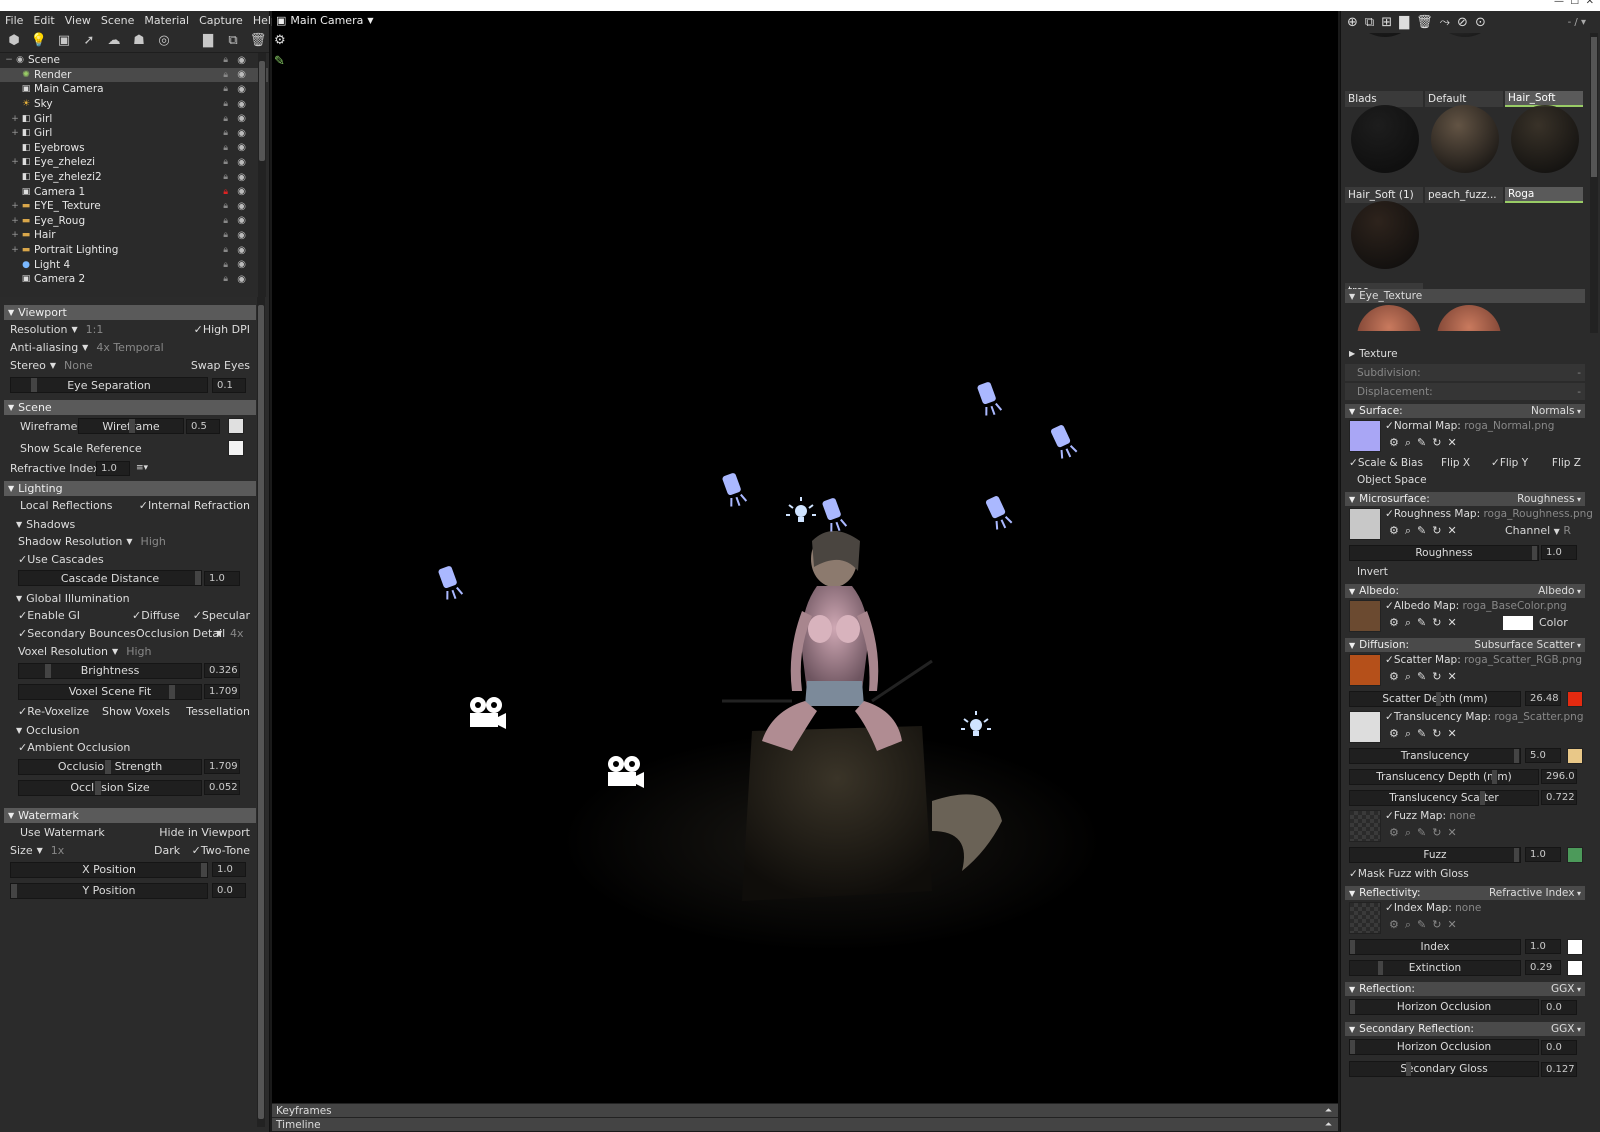 This screenshot has width=1600, height=1132. What do you see at coordinates (166, 20) in the screenshot?
I see `menu-item-material: Material` at bounding box center [166, 20].